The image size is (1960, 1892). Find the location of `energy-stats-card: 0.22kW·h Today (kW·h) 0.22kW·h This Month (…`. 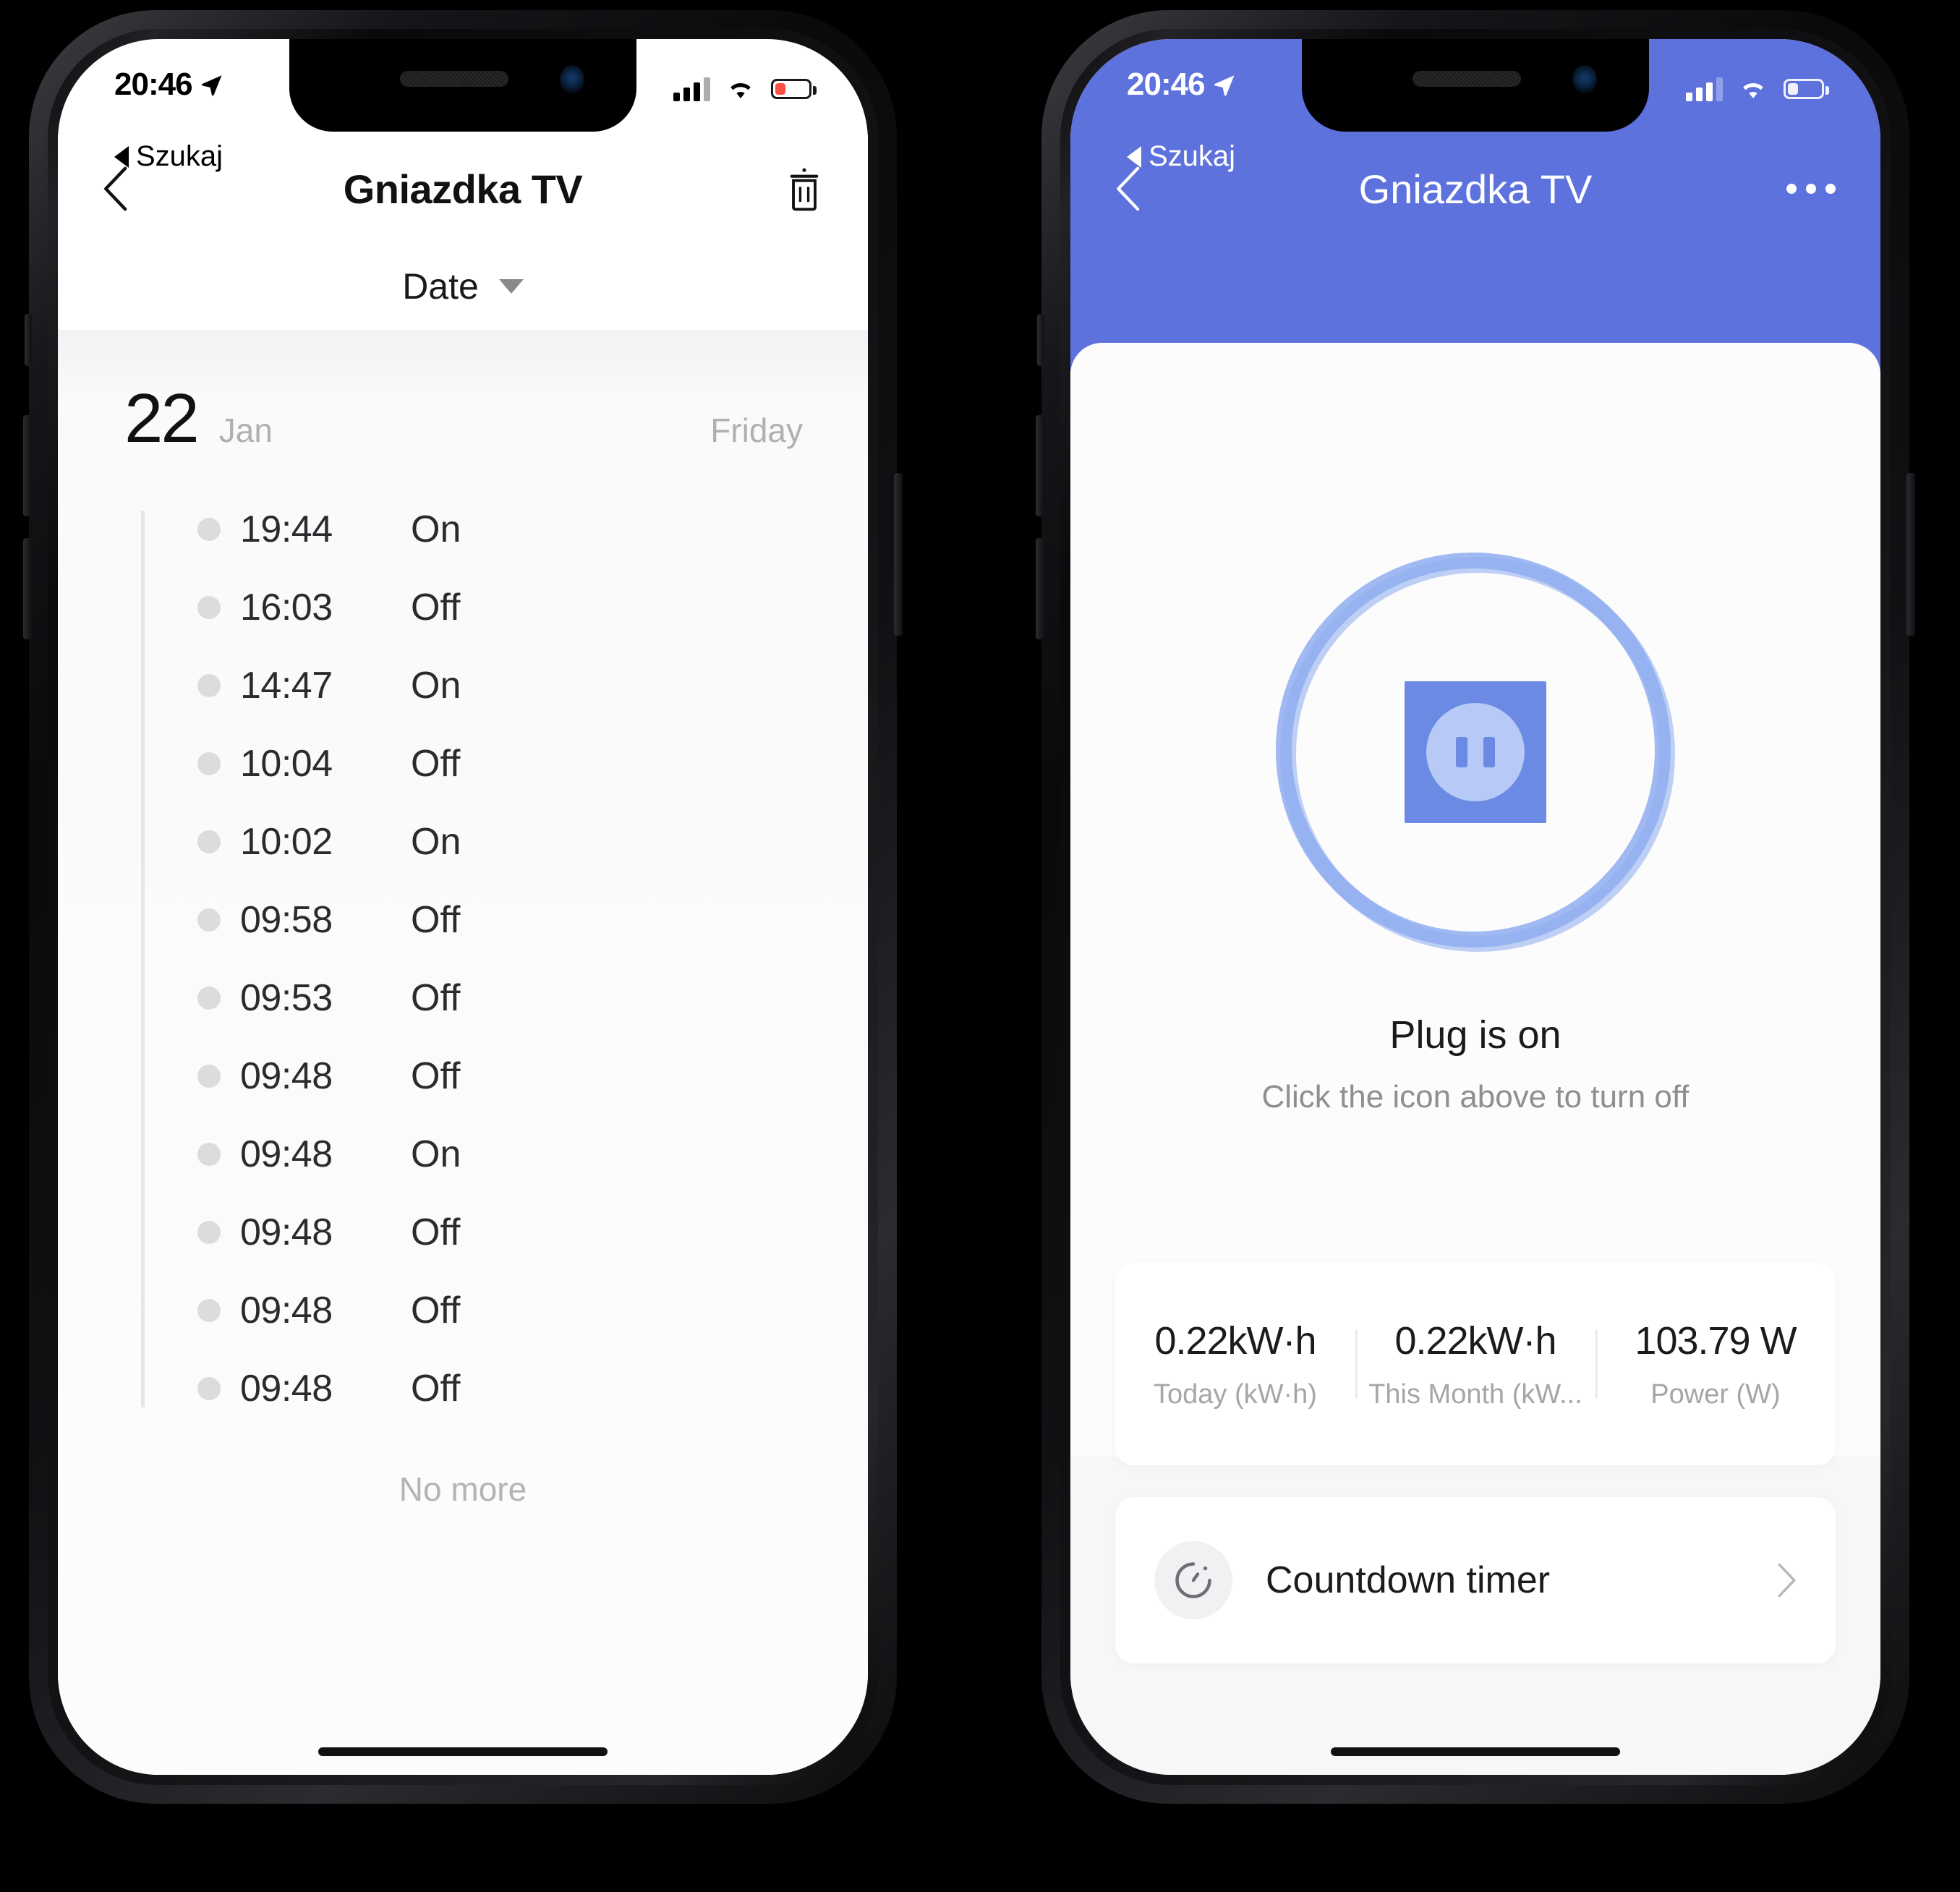

energy-stats-card: 0.22kW·h Today (kW·h) 0.22kW·h This Month (… is located at coordinates (1475, 1364).